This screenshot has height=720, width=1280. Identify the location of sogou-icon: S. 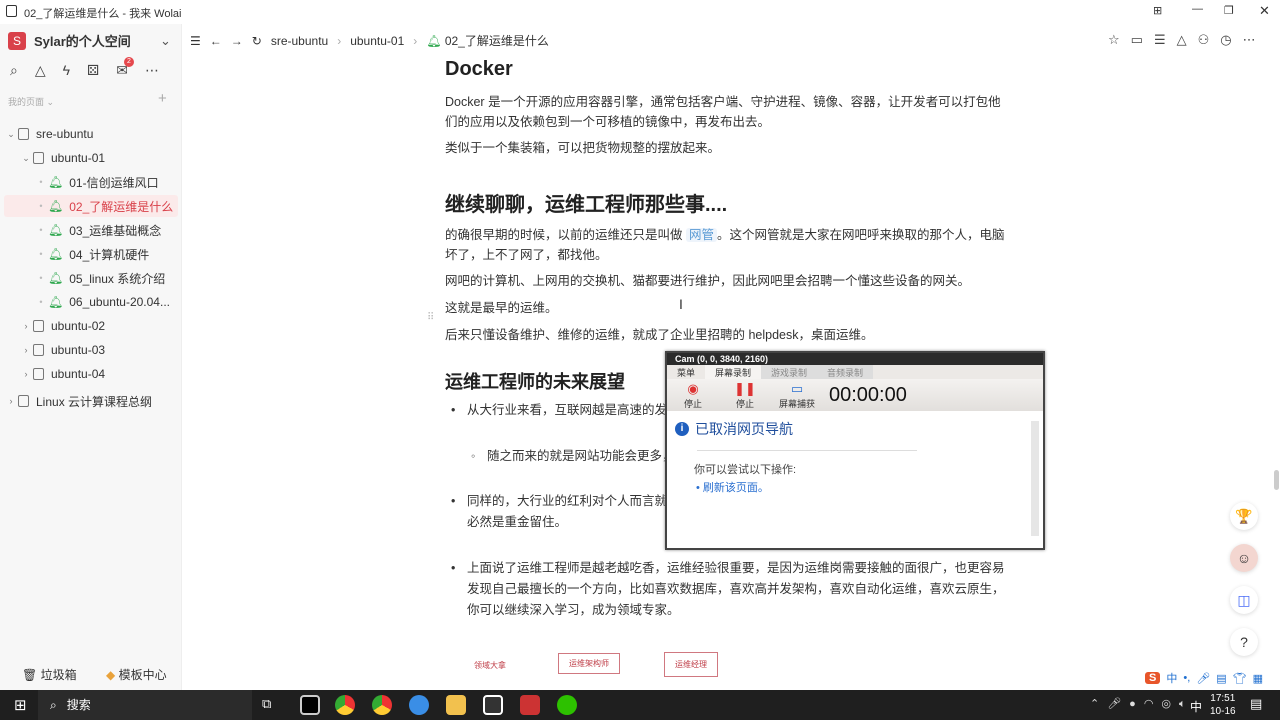
(1153, 678).